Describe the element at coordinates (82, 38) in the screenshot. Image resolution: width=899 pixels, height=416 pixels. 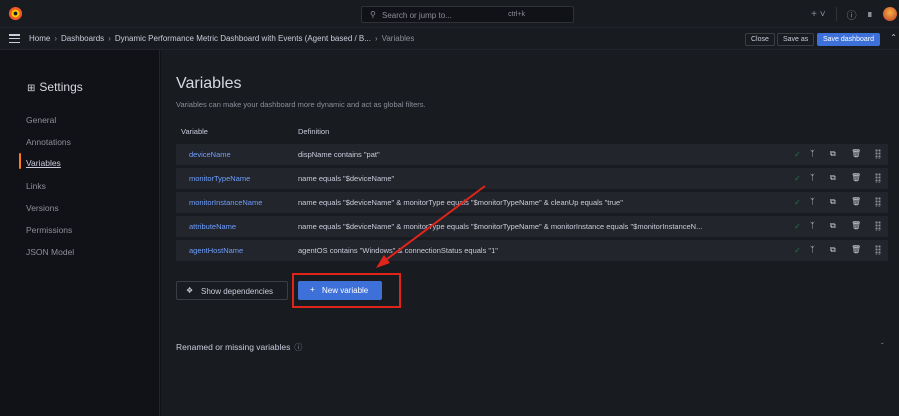
I see `breadcrumb-dashboards: Dashboards` at that location.